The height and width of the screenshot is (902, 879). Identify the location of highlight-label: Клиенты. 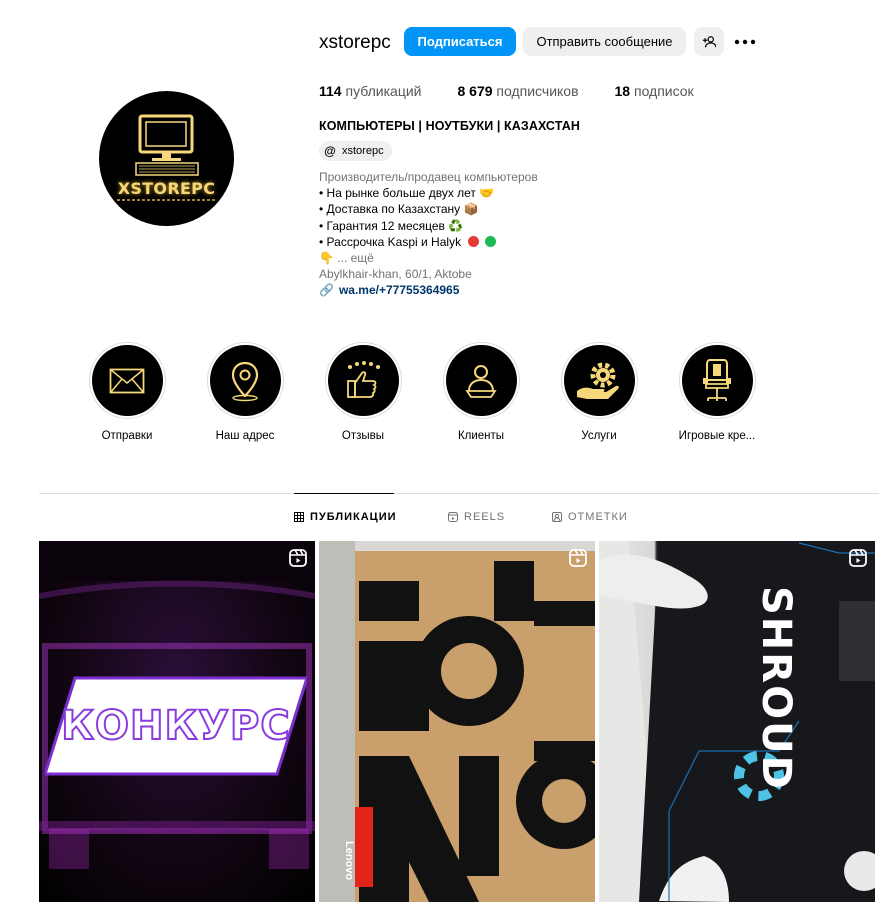
(481, 436).